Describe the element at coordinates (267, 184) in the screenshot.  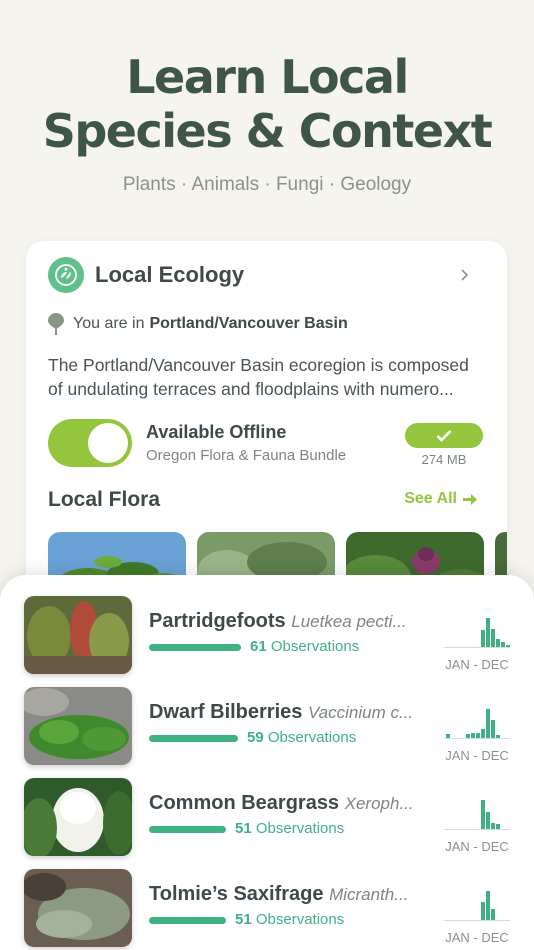
I see `hero-subtitle: Plants · Animals · Fungi · Geology` at that location.